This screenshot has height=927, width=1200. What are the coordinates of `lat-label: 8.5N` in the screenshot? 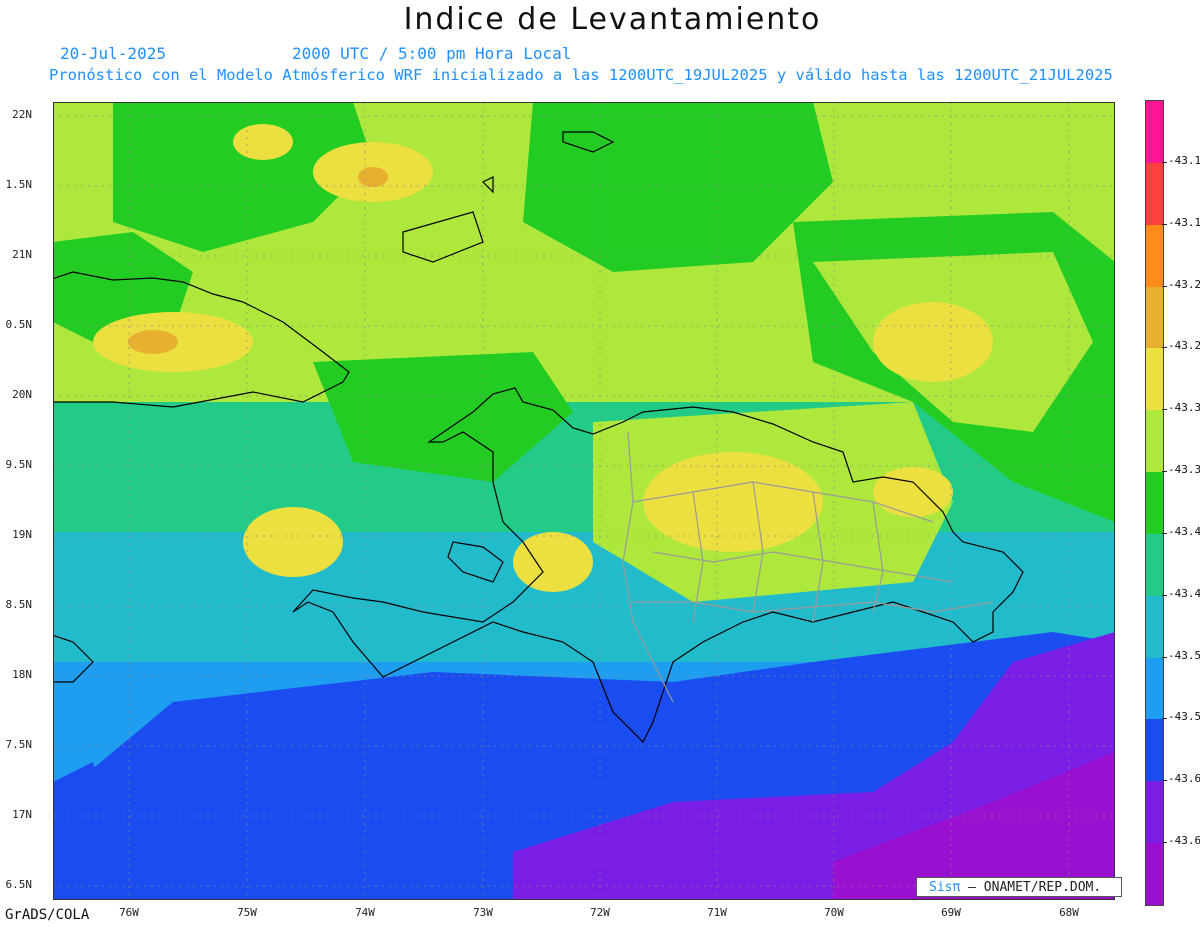 It's located at (19, 604).